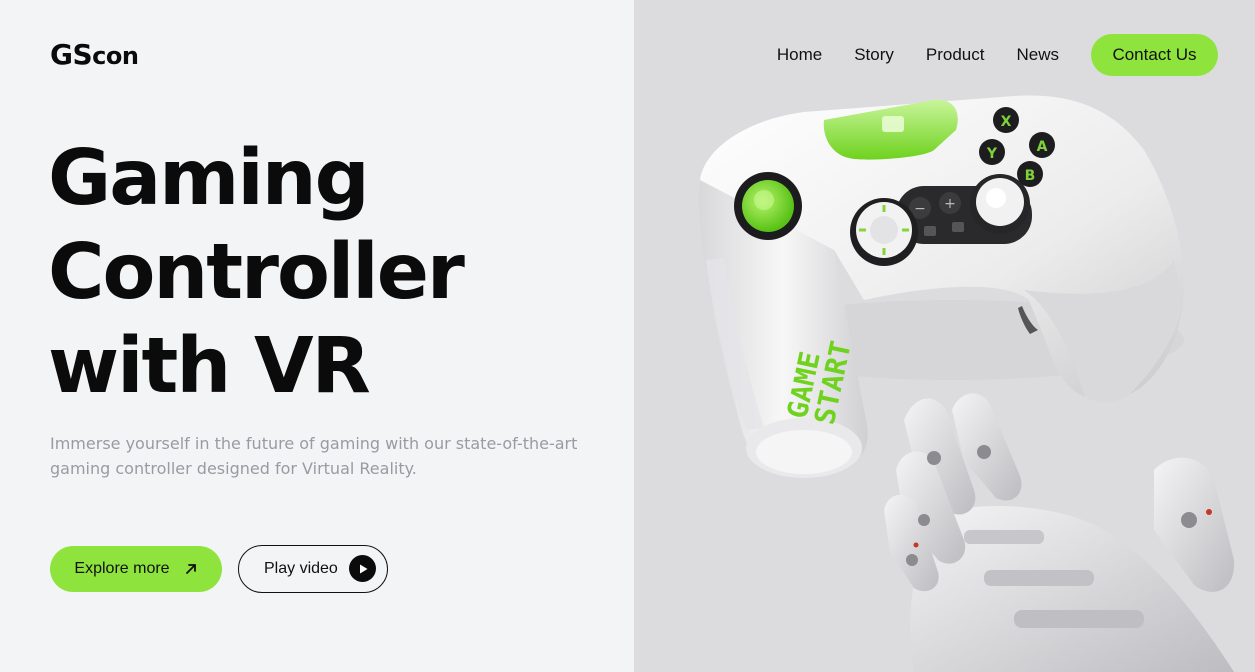  Describe the element at coordinates (122, 568) in the screenshot. I see `explore-more-label: Explore more` at that location.